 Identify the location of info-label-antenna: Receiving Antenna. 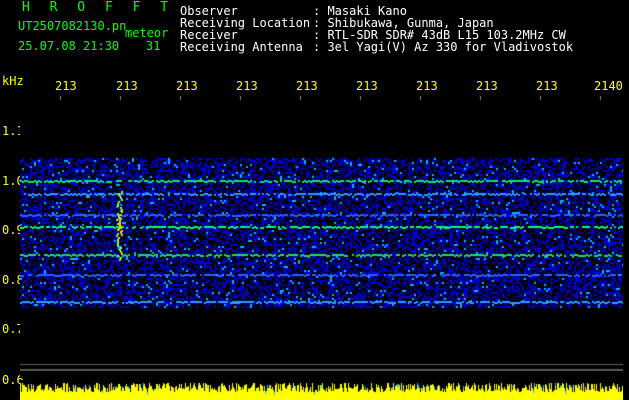
(241, 47).